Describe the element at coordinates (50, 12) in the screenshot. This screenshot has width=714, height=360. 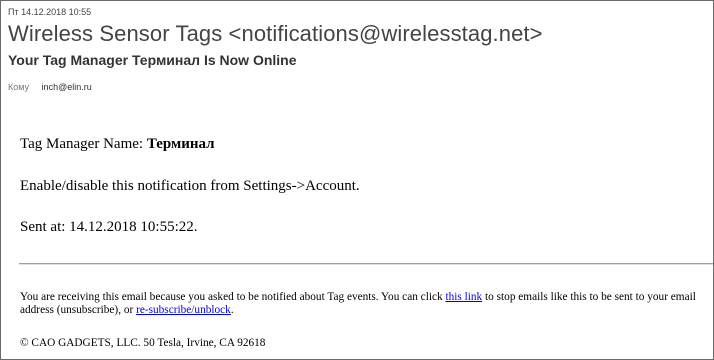
I see `email-date: Пт 14.12.2018 10:55` at that location.